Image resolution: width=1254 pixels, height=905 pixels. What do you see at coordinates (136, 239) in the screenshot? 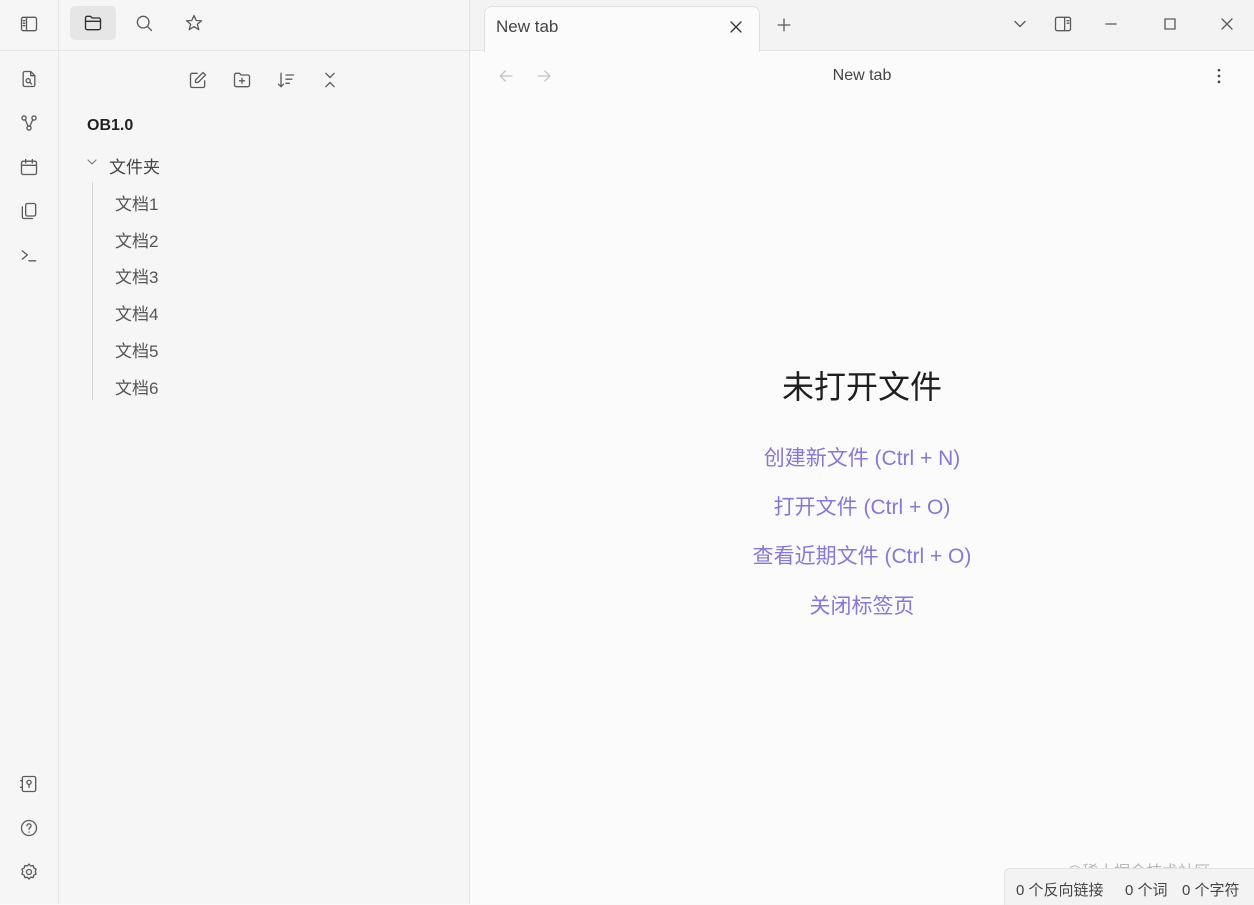
I see `tree-file-2: 文档2` at bounding box center [136, 239].